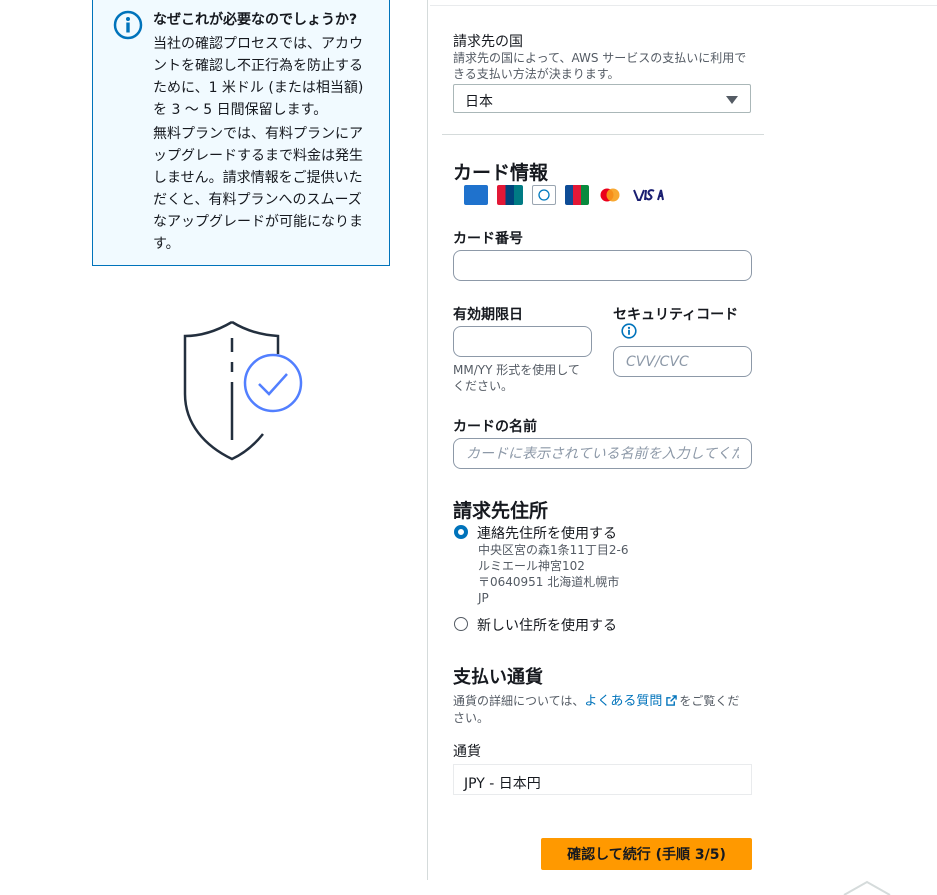  Describe the element at coordinates (502, 784) in the screenshot. I see `currency-value: JPY - 日本円` at that location.